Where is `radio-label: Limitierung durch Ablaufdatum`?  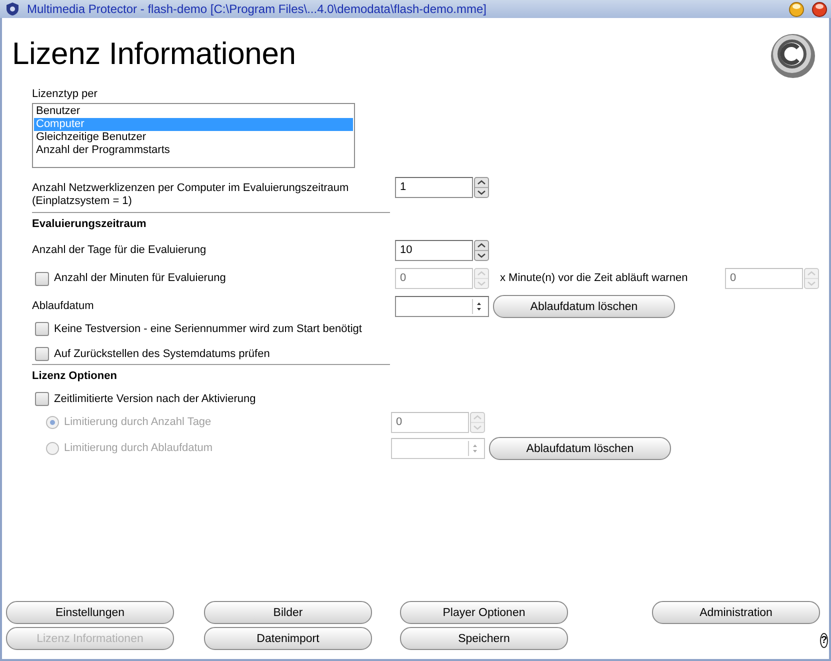
radio-label: Limitierung durch Ablaufdatum is located at coordinates (138, 448).